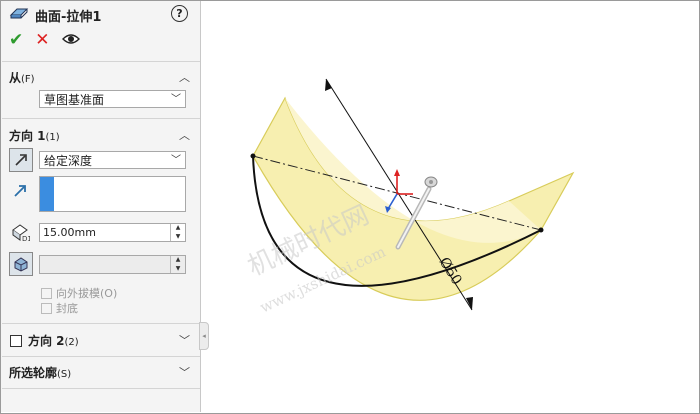 The width and height of the screenshot is (700, 414). What do you see at coordinates (70, 40) in the screenshot?
I see `eye-icon` at bounding box center [70, 40].